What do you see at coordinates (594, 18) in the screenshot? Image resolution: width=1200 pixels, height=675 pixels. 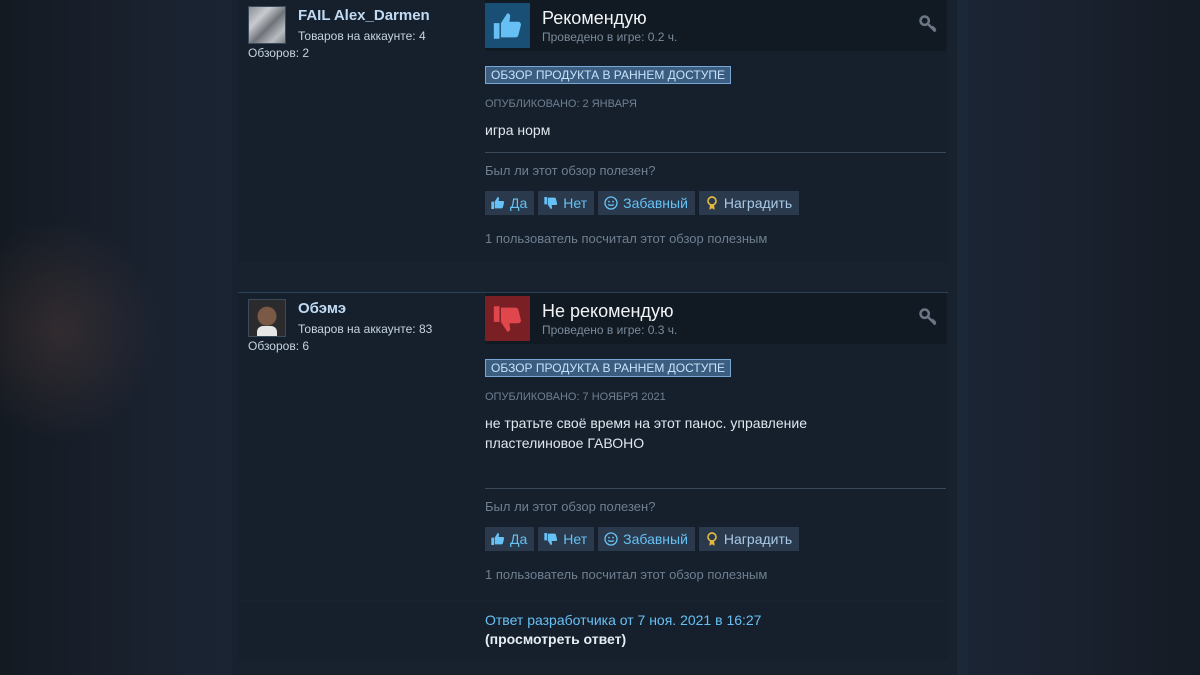 I see `verdict-title: Рекомендую` at bounding box center [594, 18].